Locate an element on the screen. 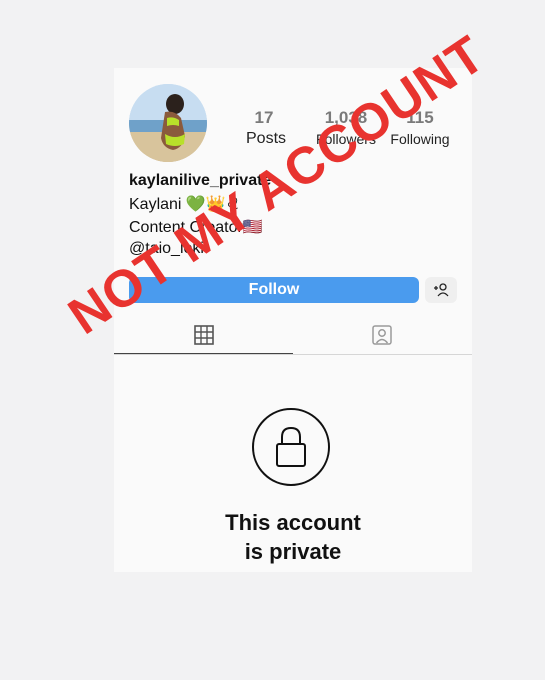 The image size is (545, 680). following-label: Following is located at coordinates (420, 139).